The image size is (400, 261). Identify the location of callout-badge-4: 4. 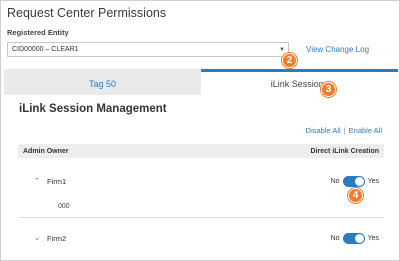
(355, 195).